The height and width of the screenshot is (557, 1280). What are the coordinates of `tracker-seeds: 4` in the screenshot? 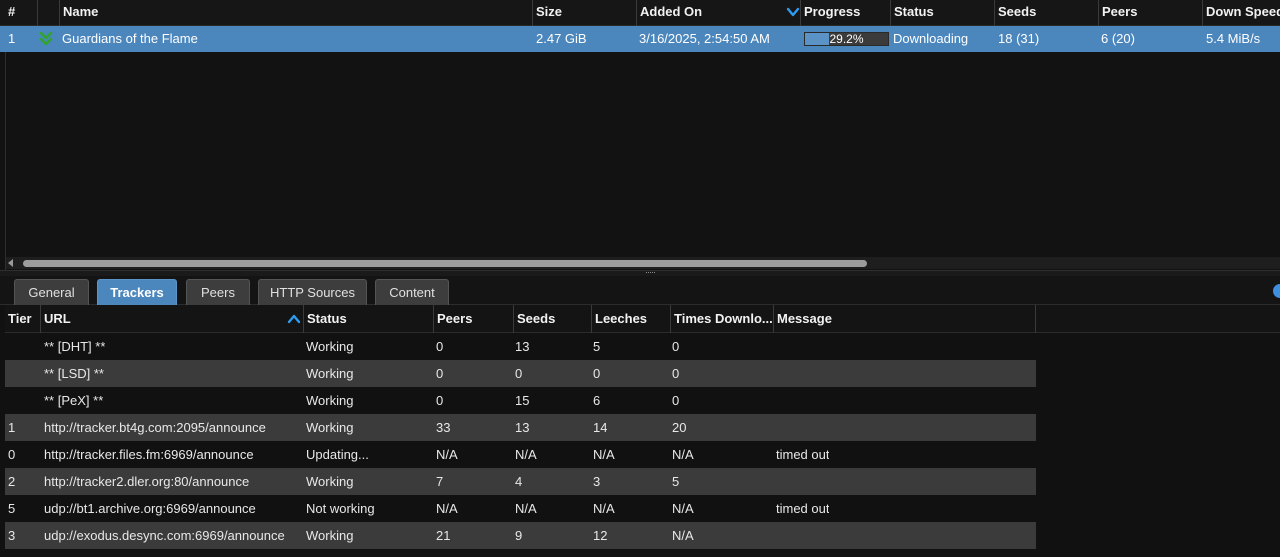 It's located at (519, 481).